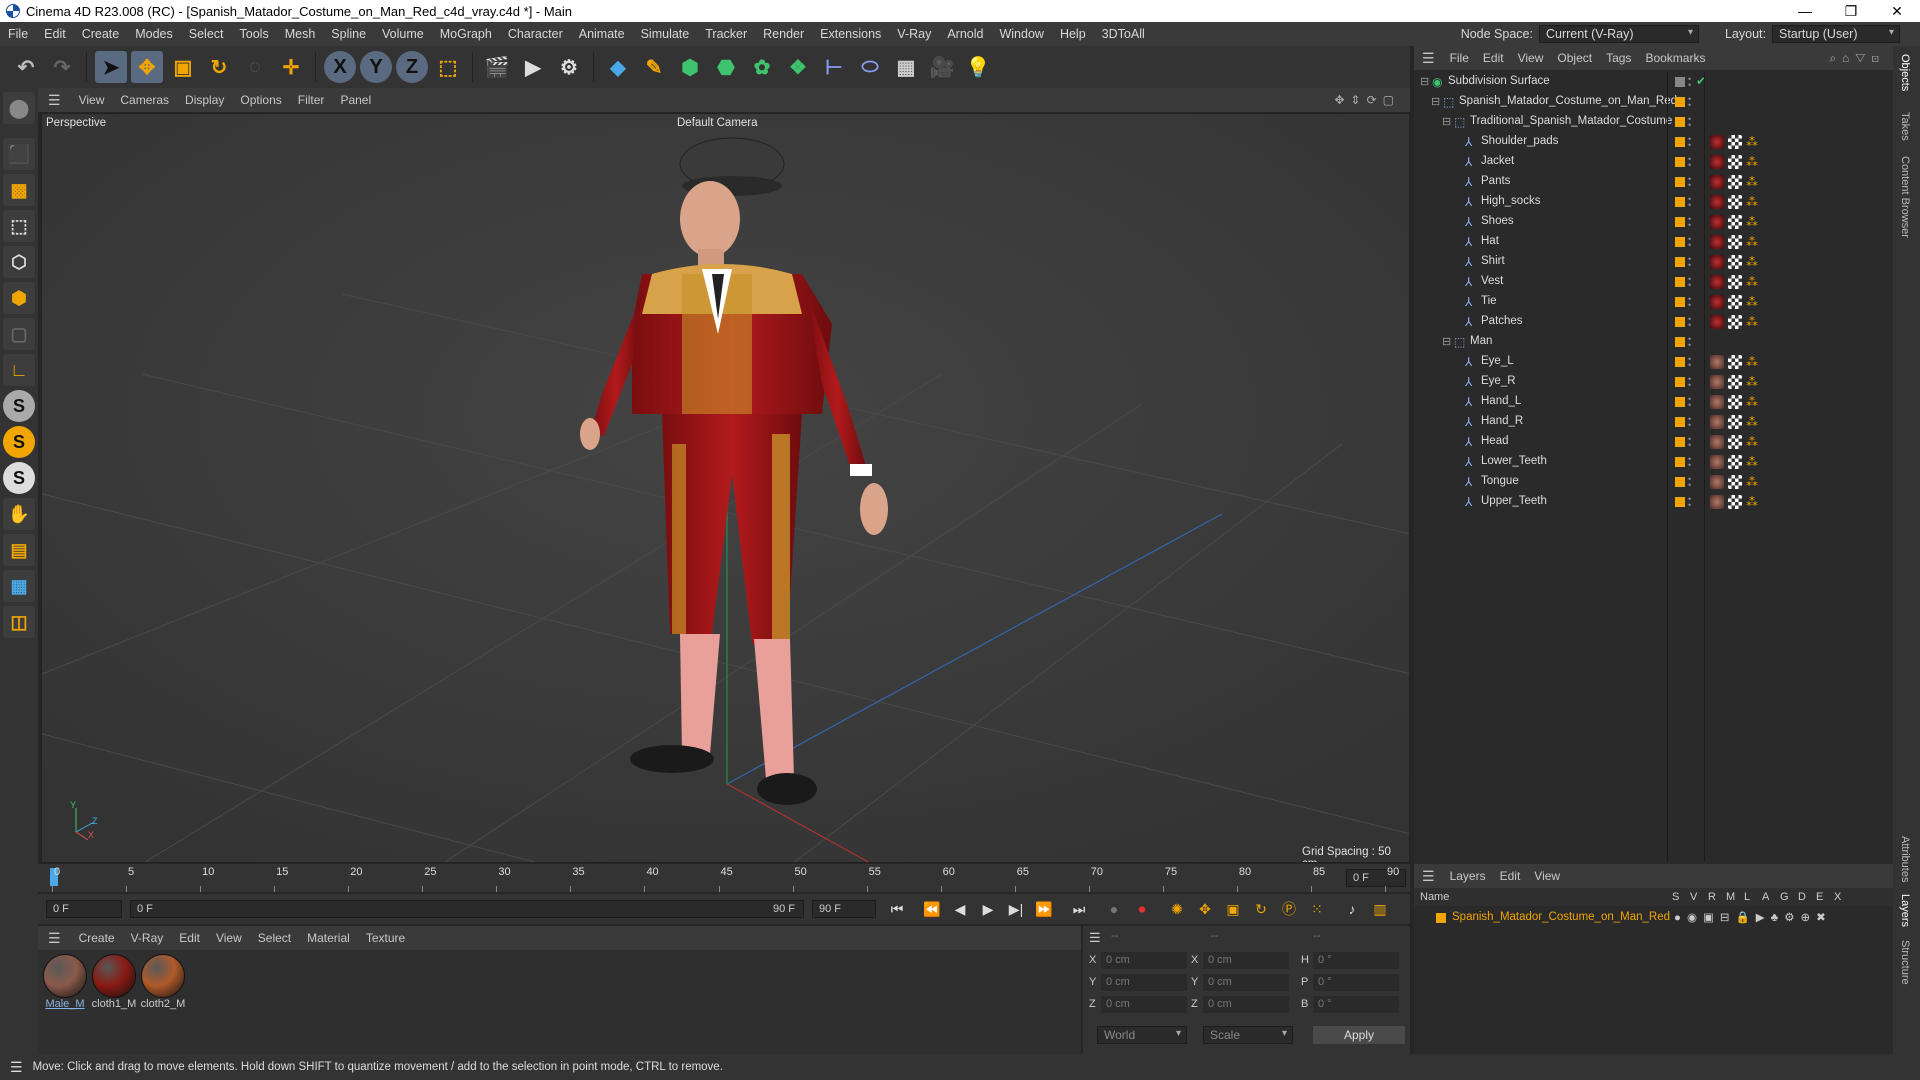  I want to click on object-row: ⅄ Jacket • • ⁂, so click(1653, 162).